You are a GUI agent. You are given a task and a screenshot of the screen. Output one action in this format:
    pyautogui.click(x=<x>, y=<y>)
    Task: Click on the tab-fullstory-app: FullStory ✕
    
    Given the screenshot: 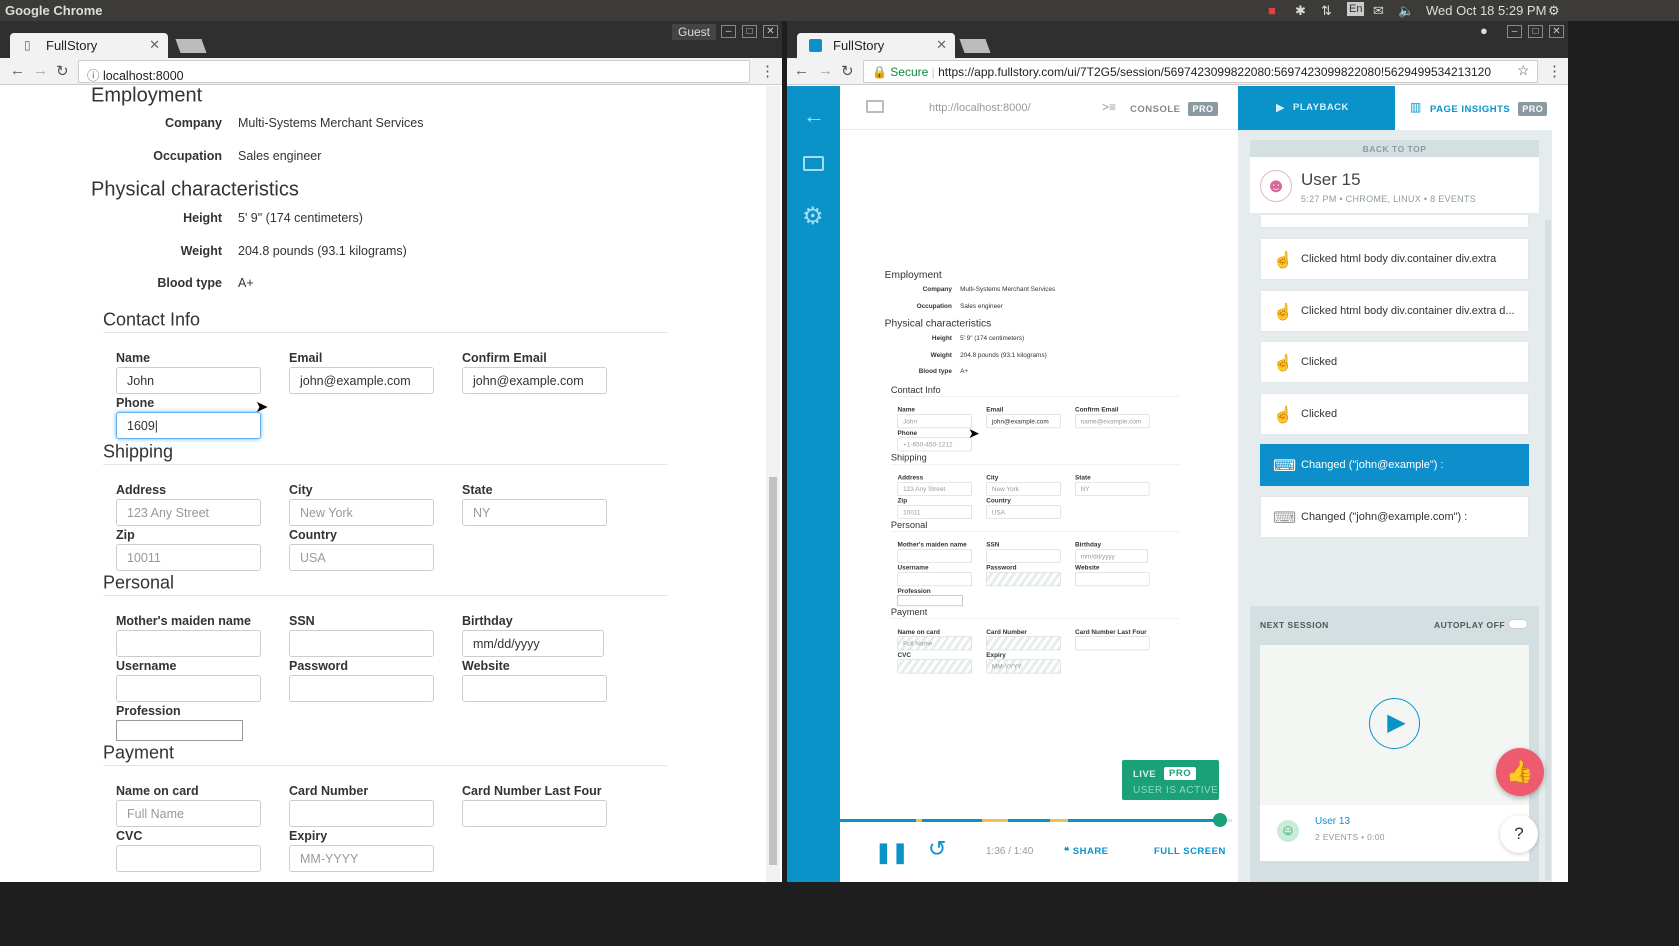 What is the action you would take?
    pyautogui.click(x=876, y=45)
    